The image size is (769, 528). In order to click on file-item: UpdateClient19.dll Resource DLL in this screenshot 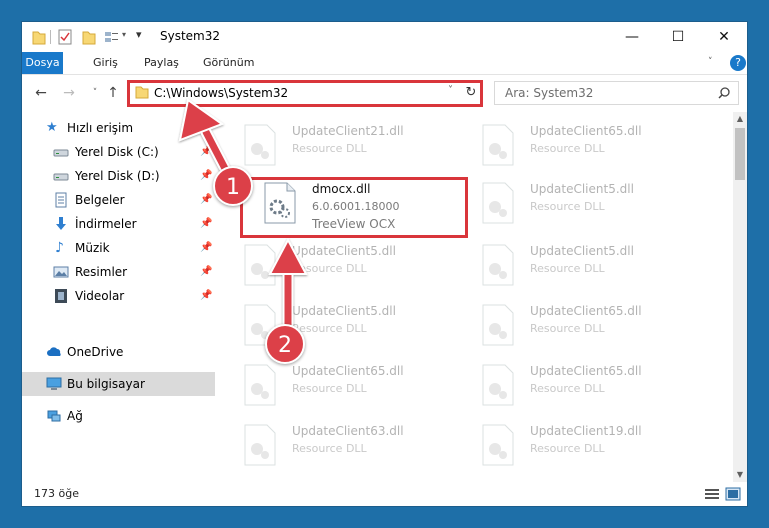, I will do `click(592, 447)`.